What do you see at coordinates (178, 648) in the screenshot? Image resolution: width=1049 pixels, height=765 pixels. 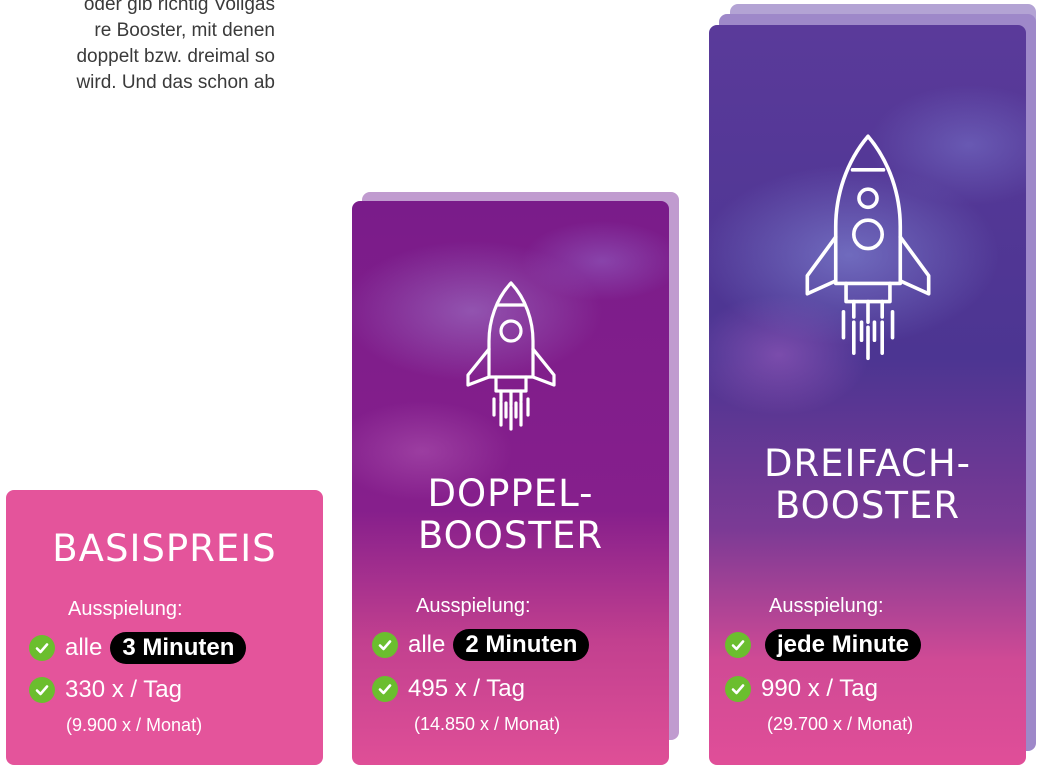 I see `frequency-pill: 3 Minuten` at bounding box center [178, 648].